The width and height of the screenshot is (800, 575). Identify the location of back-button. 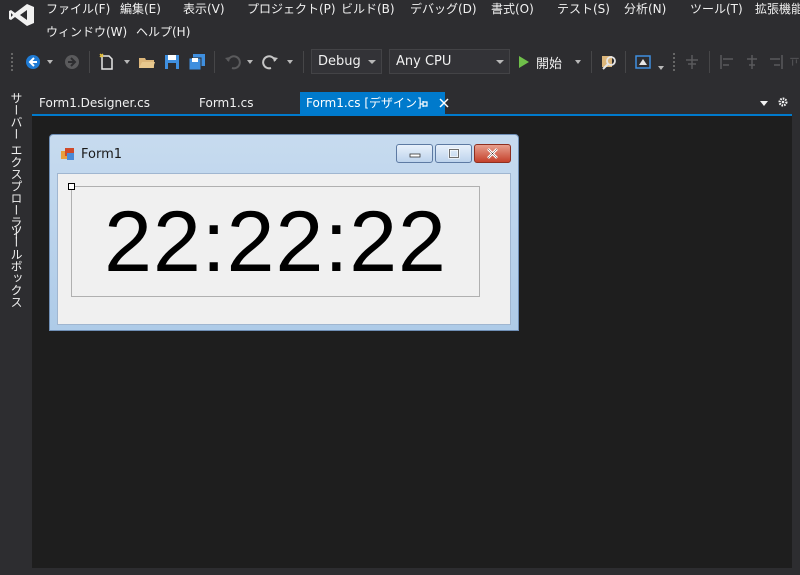
(33, 62).